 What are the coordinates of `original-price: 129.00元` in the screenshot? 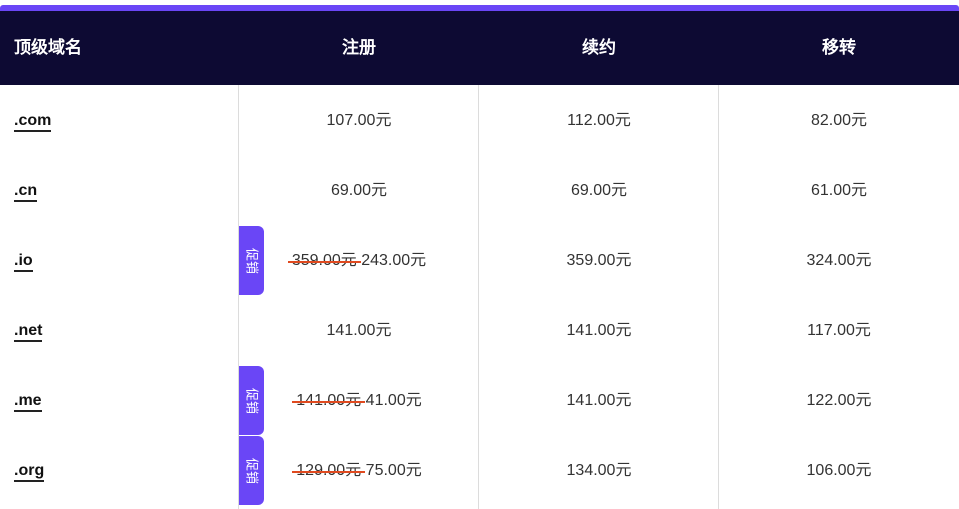 It's located at (329, 470).